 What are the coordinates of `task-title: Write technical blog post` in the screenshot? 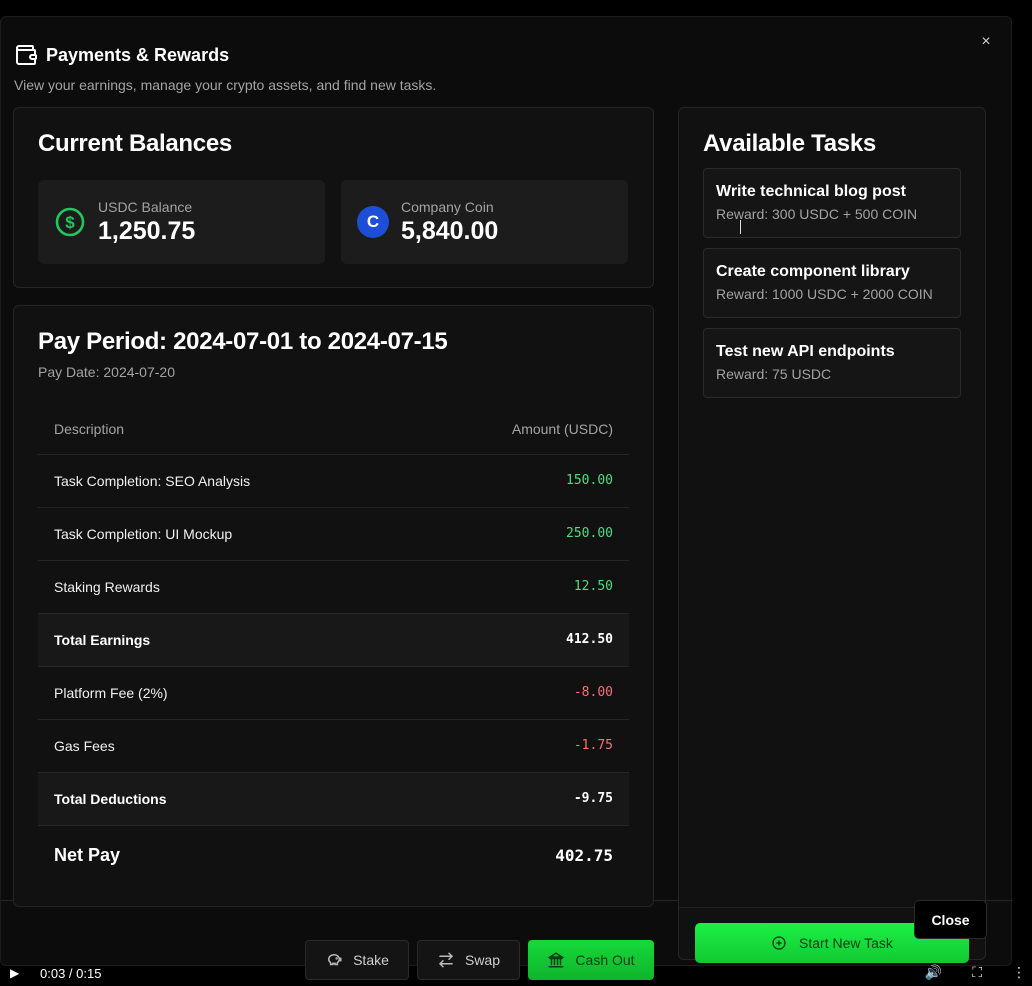 It's located at (811, 191).